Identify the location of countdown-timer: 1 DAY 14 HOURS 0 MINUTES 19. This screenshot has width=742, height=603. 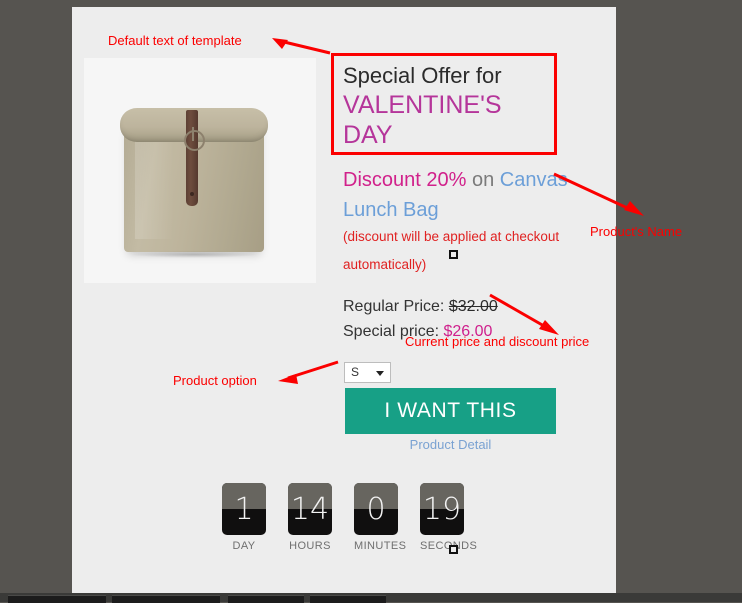
(349, 517).